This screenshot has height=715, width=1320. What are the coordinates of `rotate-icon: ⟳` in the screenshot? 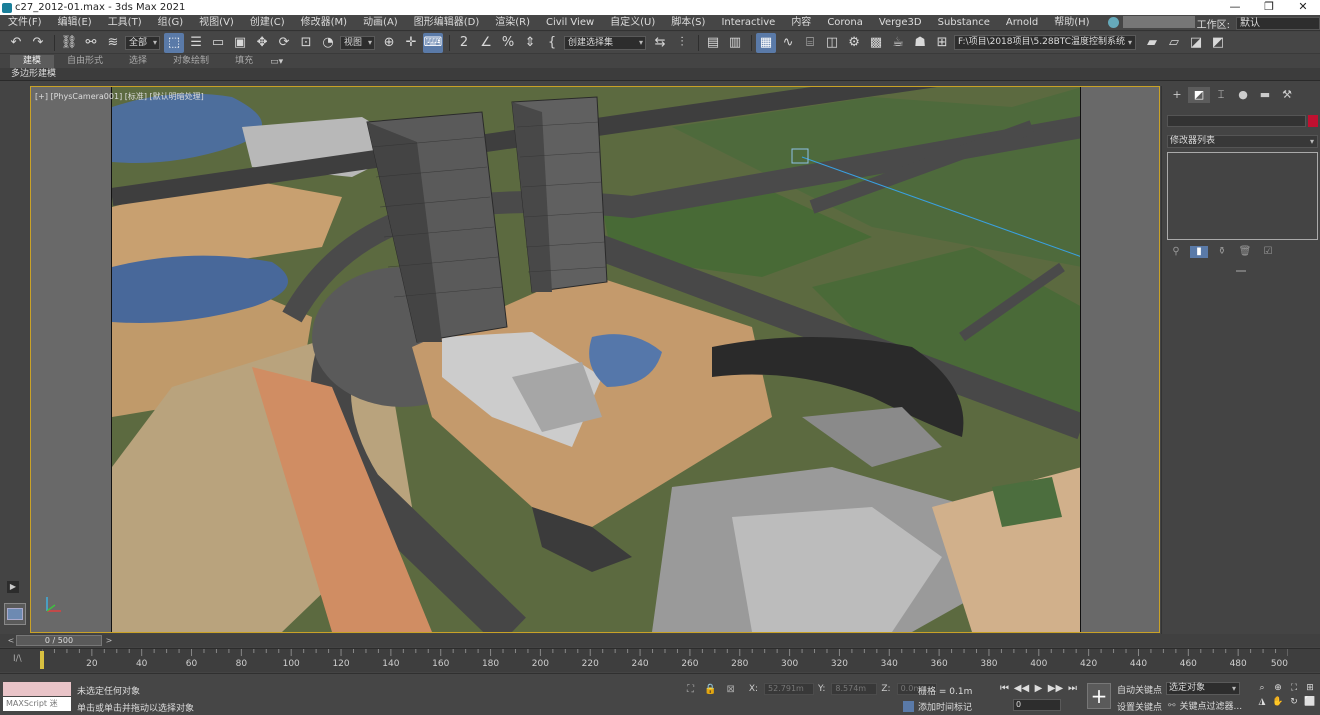 It's located at (284, 43).